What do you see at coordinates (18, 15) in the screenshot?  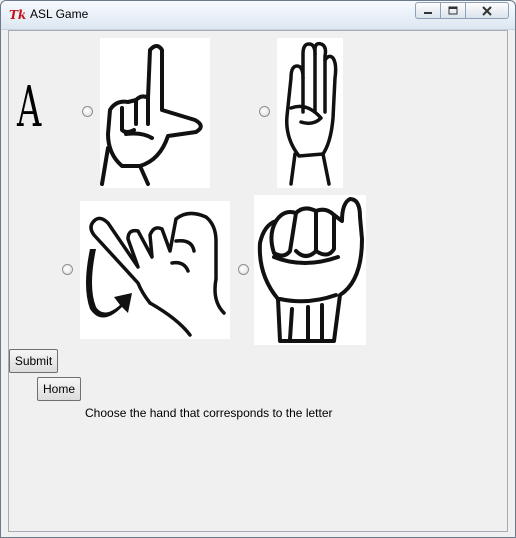 I see `tk-feather-icon: Tk` at bounding box center [18, 15].